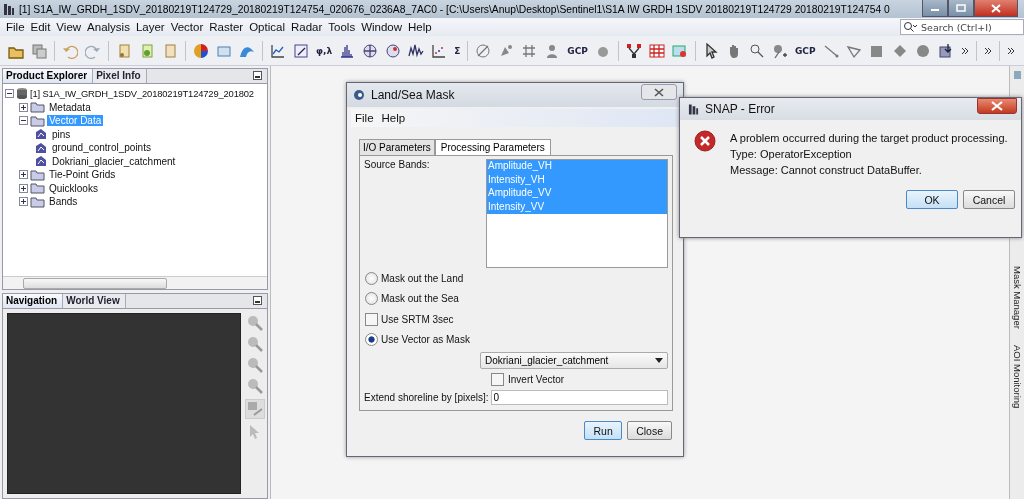  I want to click on error-message: Type: OperatorException, so click(791, 154).